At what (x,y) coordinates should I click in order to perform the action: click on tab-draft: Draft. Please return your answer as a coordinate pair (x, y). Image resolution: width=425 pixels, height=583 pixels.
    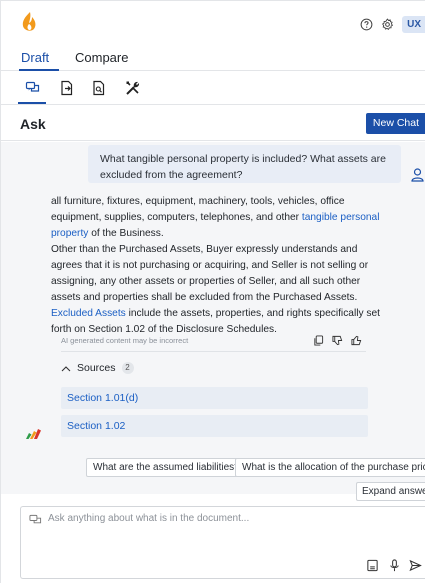
    Looking at the image, I should click on (35, 57).